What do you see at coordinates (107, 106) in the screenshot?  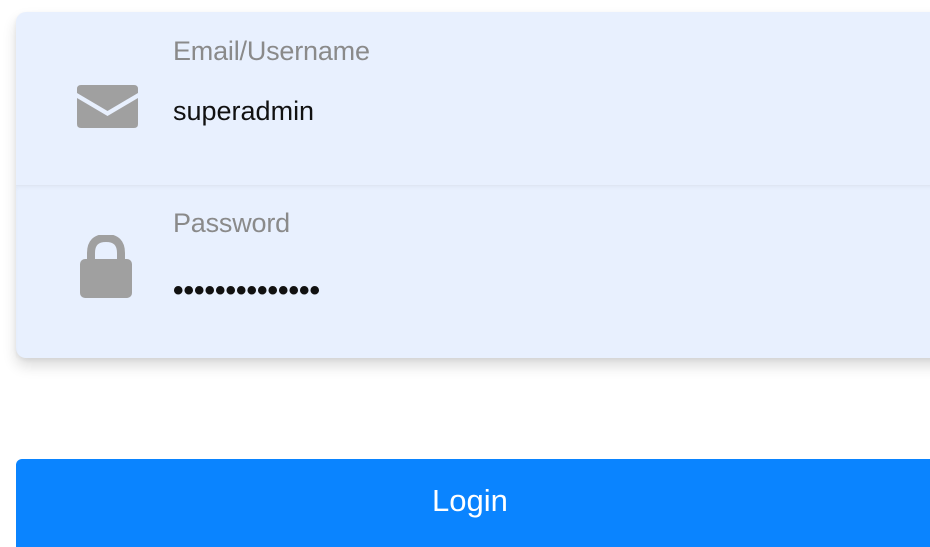 I see `envelope-icon` at bounding box center [107, 106].